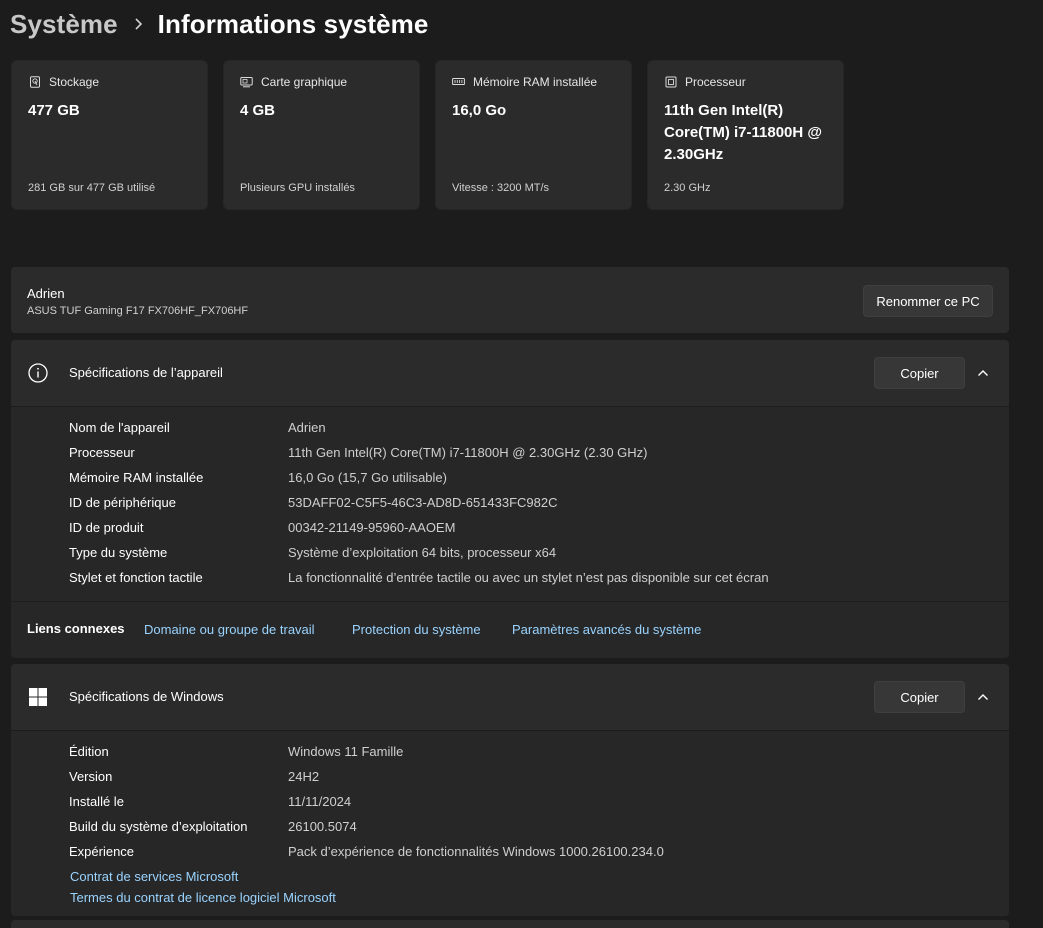 This screenshot has height=928, width=1043. I want to click on device-specs-header: Spécifications de l’appareil Copier, so click(510, 373).